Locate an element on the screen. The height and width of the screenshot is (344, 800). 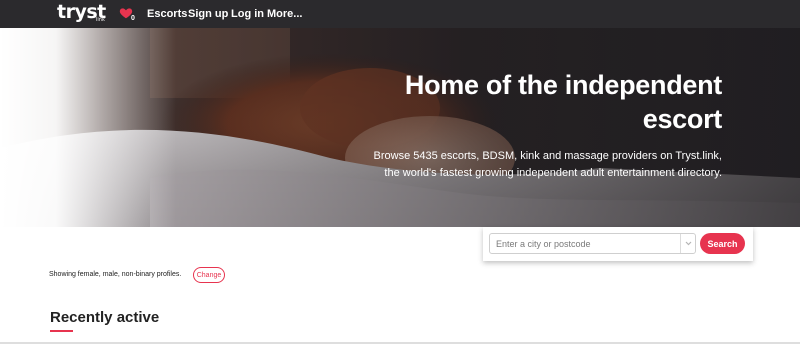
search-dropdown-toggle is located at coordinates (687, 243).